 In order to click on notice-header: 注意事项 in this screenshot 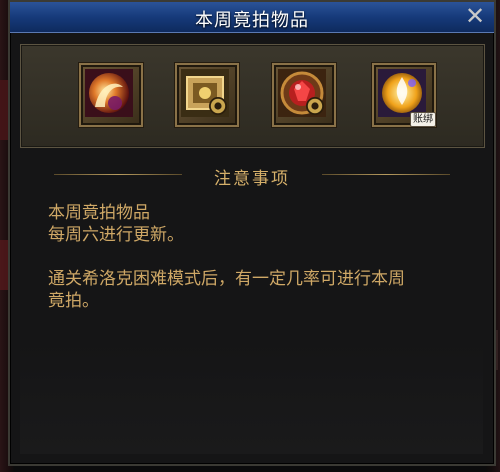, I will do `click(252, 176)`.